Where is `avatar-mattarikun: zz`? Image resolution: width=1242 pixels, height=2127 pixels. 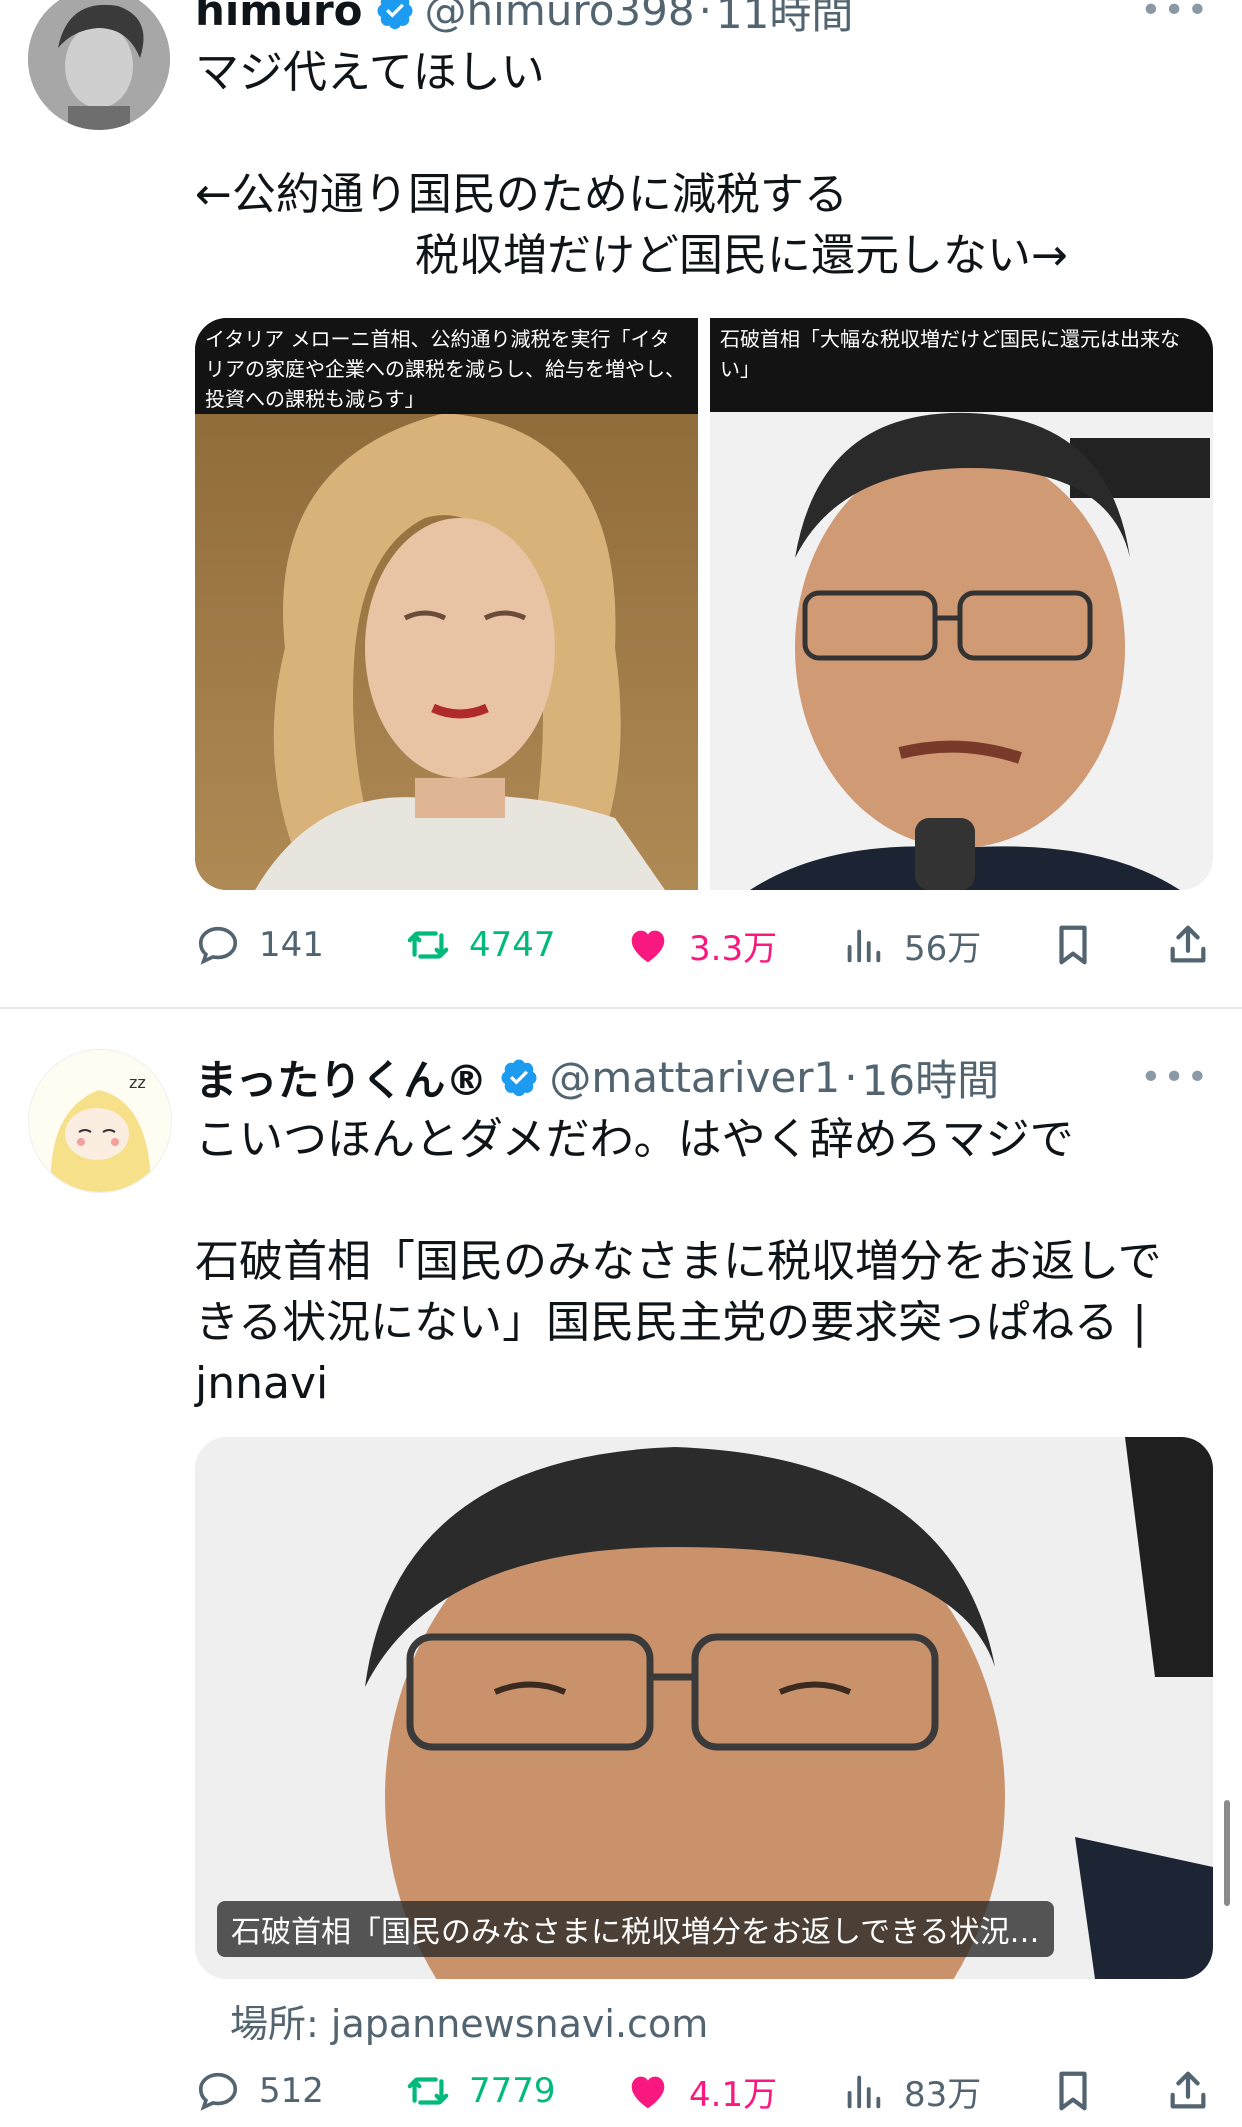 avatar-mattarikun: zz is located at coordinates (100, 1121).